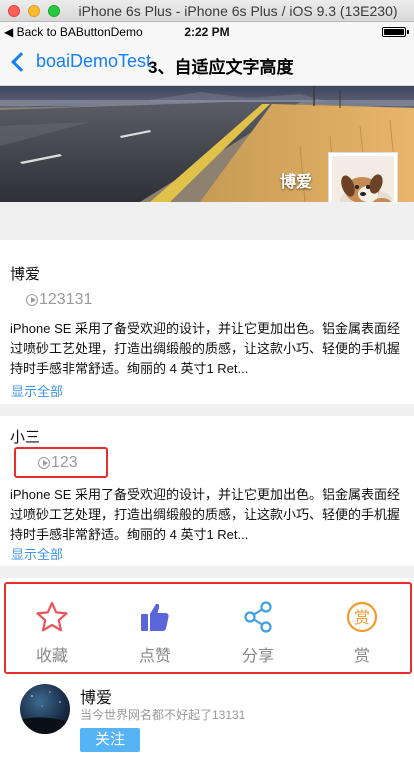 This screenshot has height=758, width=414. What do you see at coordinates (296, 182) in the screenshot?
I see `header-user-name: 博爱` at bounding box center [296, 182].